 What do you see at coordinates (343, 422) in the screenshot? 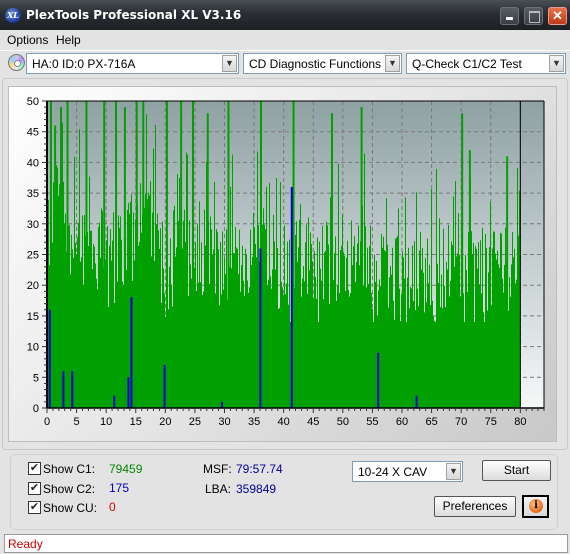
I see `x-tick-label: 50` at bounding box center [343, 422].